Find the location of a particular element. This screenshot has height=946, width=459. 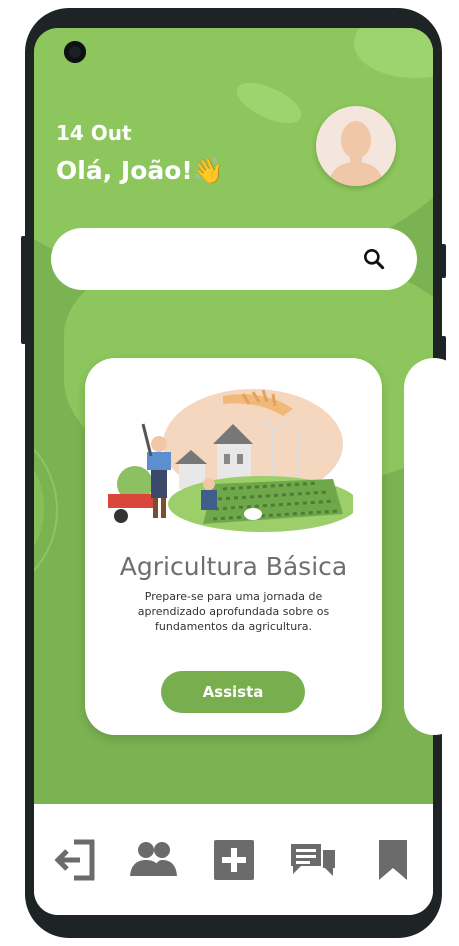

course-title: Agricultura Básica is located at coordinates (233, 566).